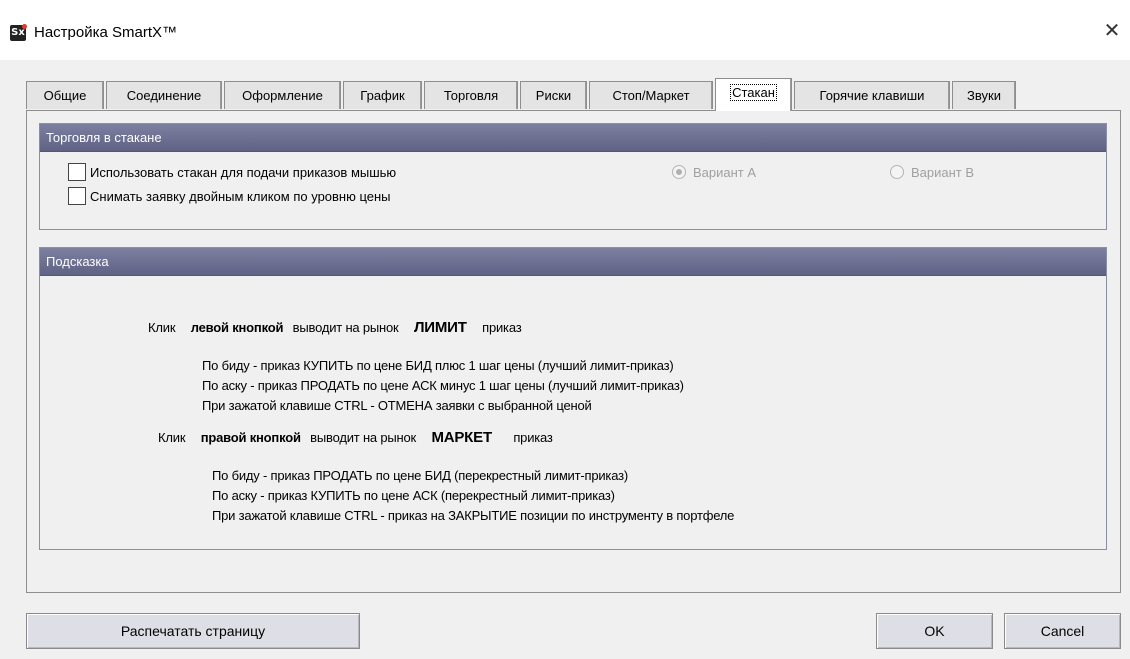  I want to click on variant-a-radio: Вариант А, so click(714, 172).